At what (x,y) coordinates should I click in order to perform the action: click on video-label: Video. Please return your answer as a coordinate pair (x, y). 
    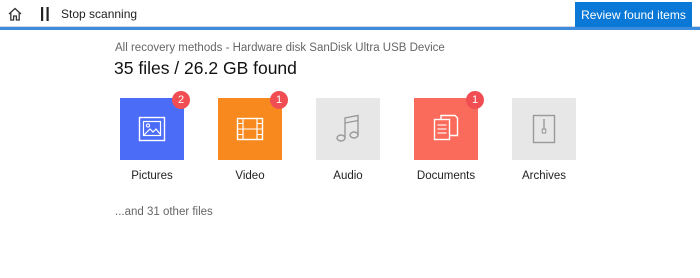
    Looking at the image, I should click on (250, 176).